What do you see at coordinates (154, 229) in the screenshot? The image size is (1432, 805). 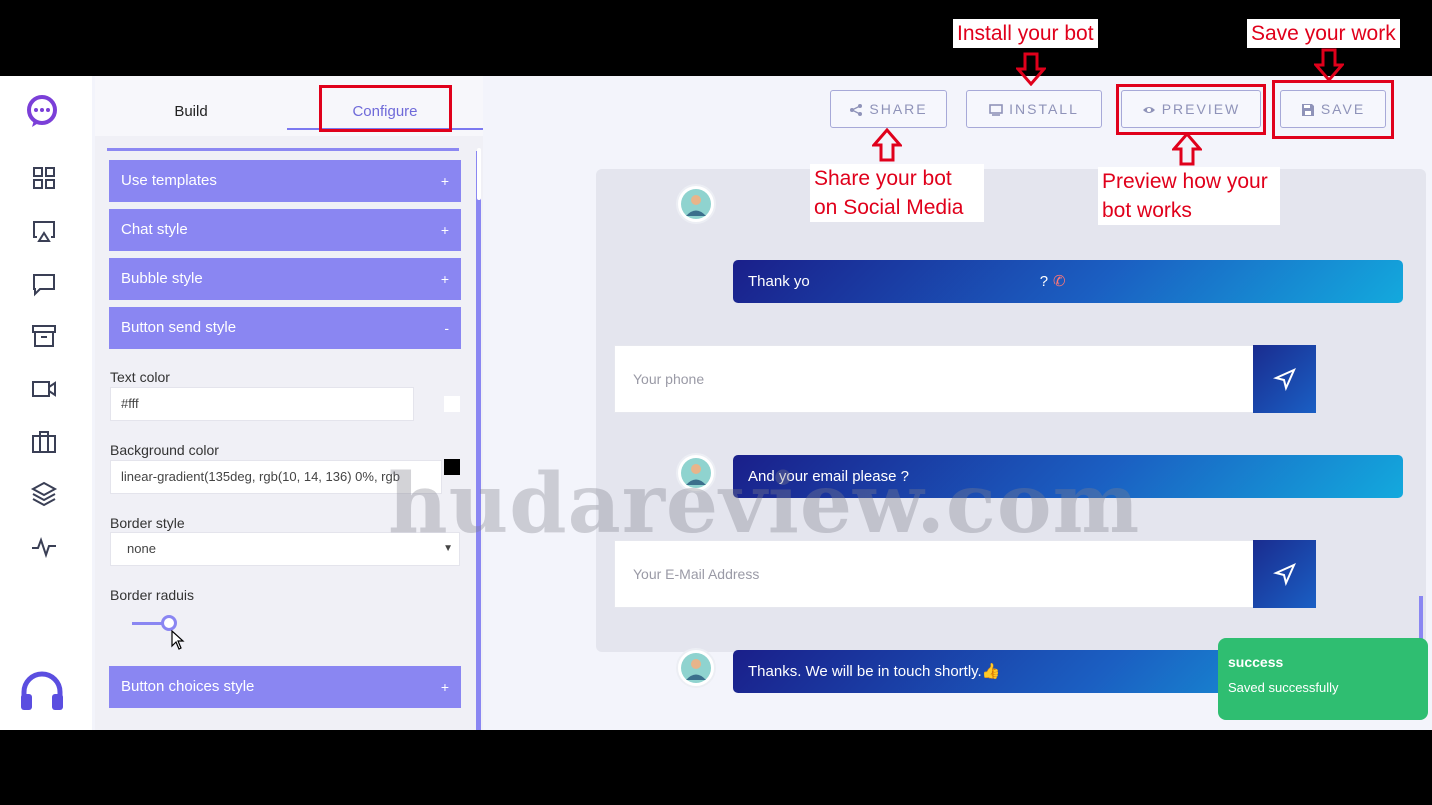 I see `section-label: Chat style` at bounding box center [154, 229].